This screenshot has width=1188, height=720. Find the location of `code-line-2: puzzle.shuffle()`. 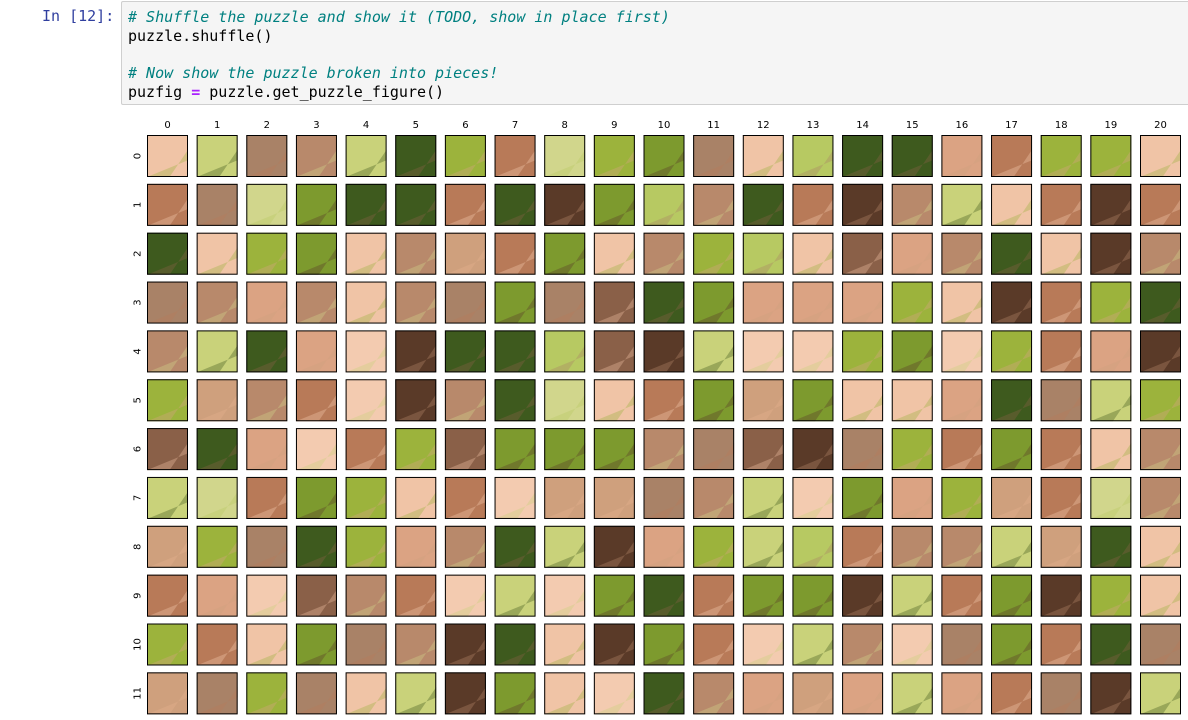

code-line-2: puzzle.shuffle() is located at coordinates (200, 36).